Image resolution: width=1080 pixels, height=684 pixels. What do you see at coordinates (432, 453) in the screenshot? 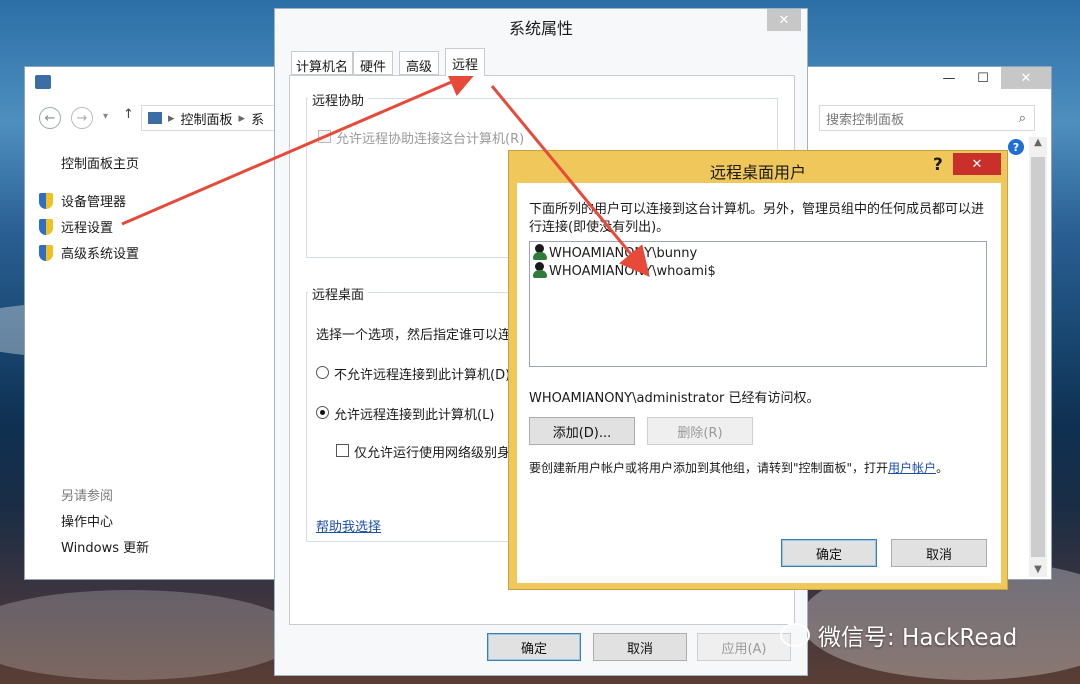
I see `nla-label: 仅允许运行使用网络级别身` at bounding box center [432, 453].